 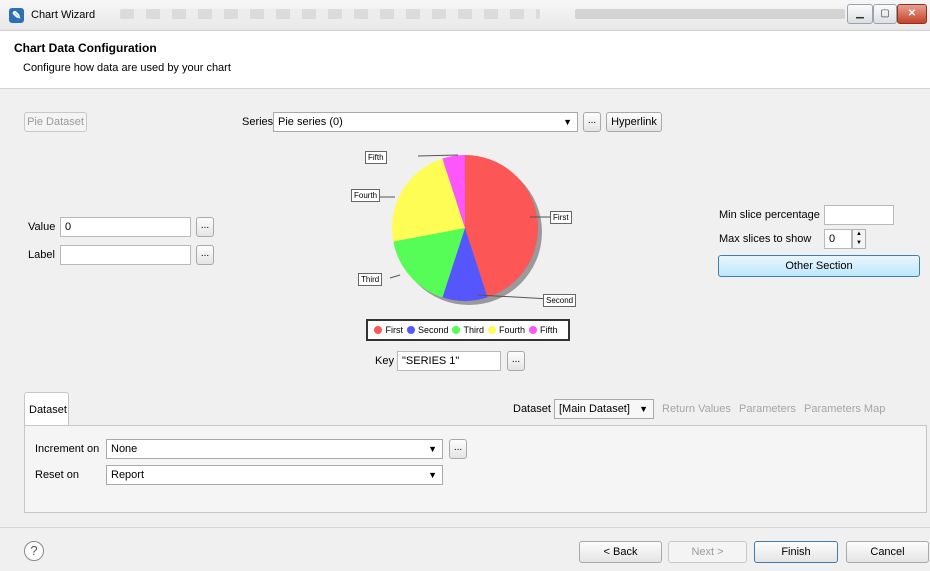 What do you see at coordinates (124, 449) in the screenshot?
I see `increment-select-value: None` at bounding box center [124, 449].